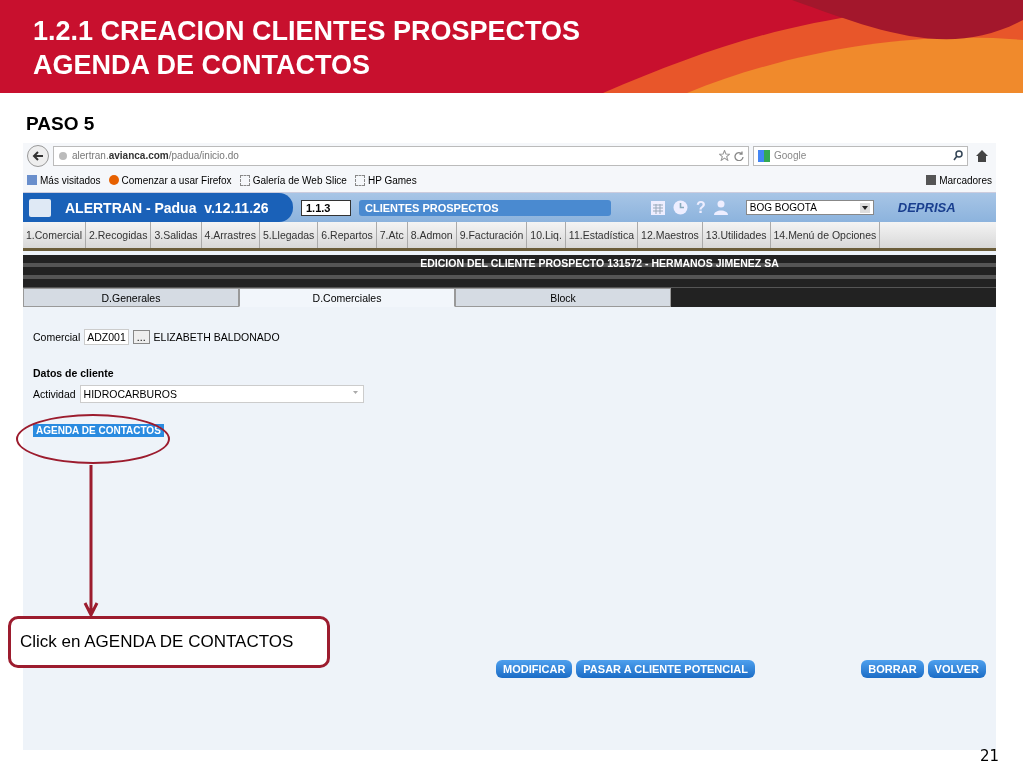 Image resolution: width=1023 pixels, height=783 pixels. I want to click on menu-tab: 8.Admon, so click(432, 235).